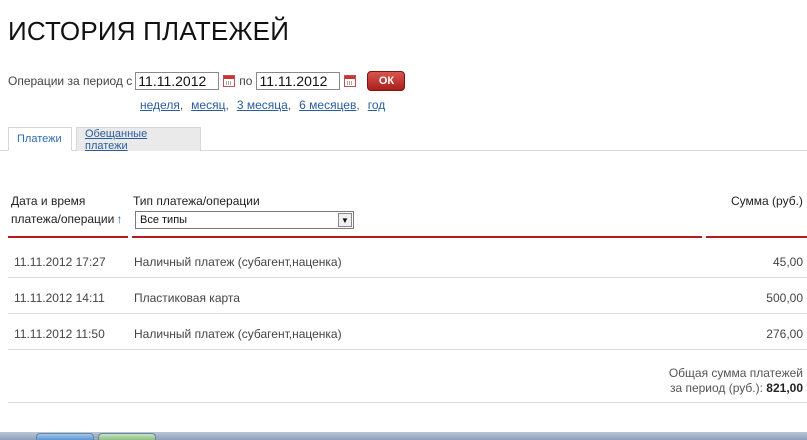 This screenshot has height=440, width=807. I want to click on total-value: 821,00, so click(784, 388).